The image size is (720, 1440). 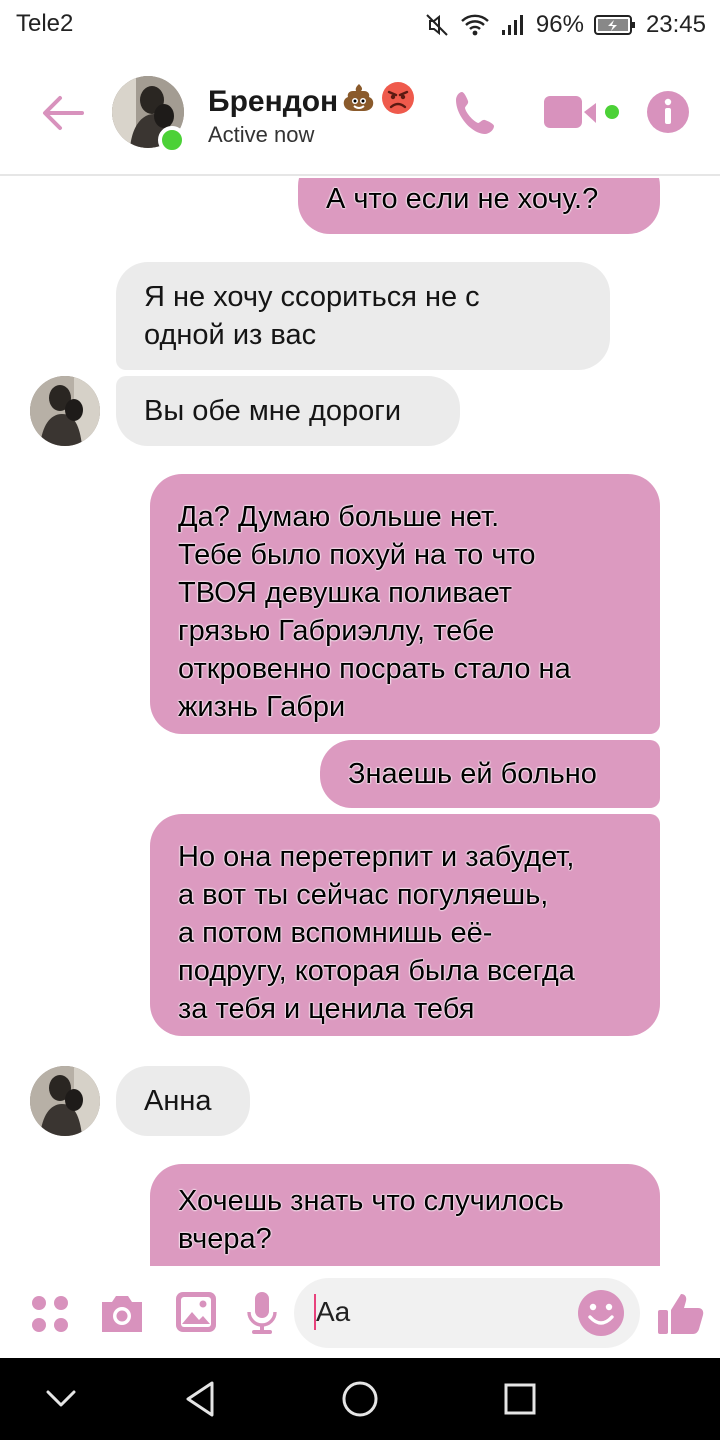 I want to click on microphone-icon, so click(x=262, y=1315).